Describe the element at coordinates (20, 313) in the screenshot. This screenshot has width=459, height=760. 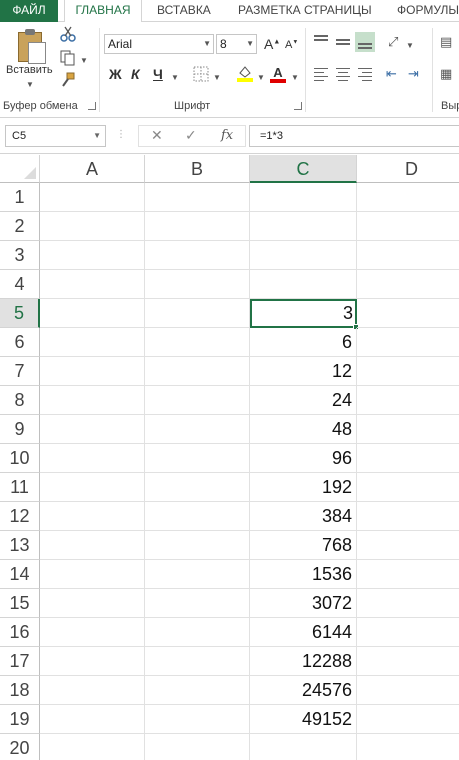
I see `row-header-5: 5` at that location.